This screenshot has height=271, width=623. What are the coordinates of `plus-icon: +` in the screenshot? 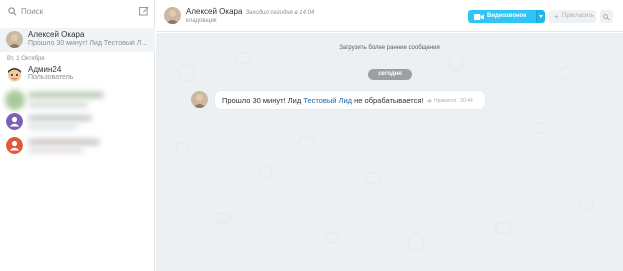 It's located at (556, 16).